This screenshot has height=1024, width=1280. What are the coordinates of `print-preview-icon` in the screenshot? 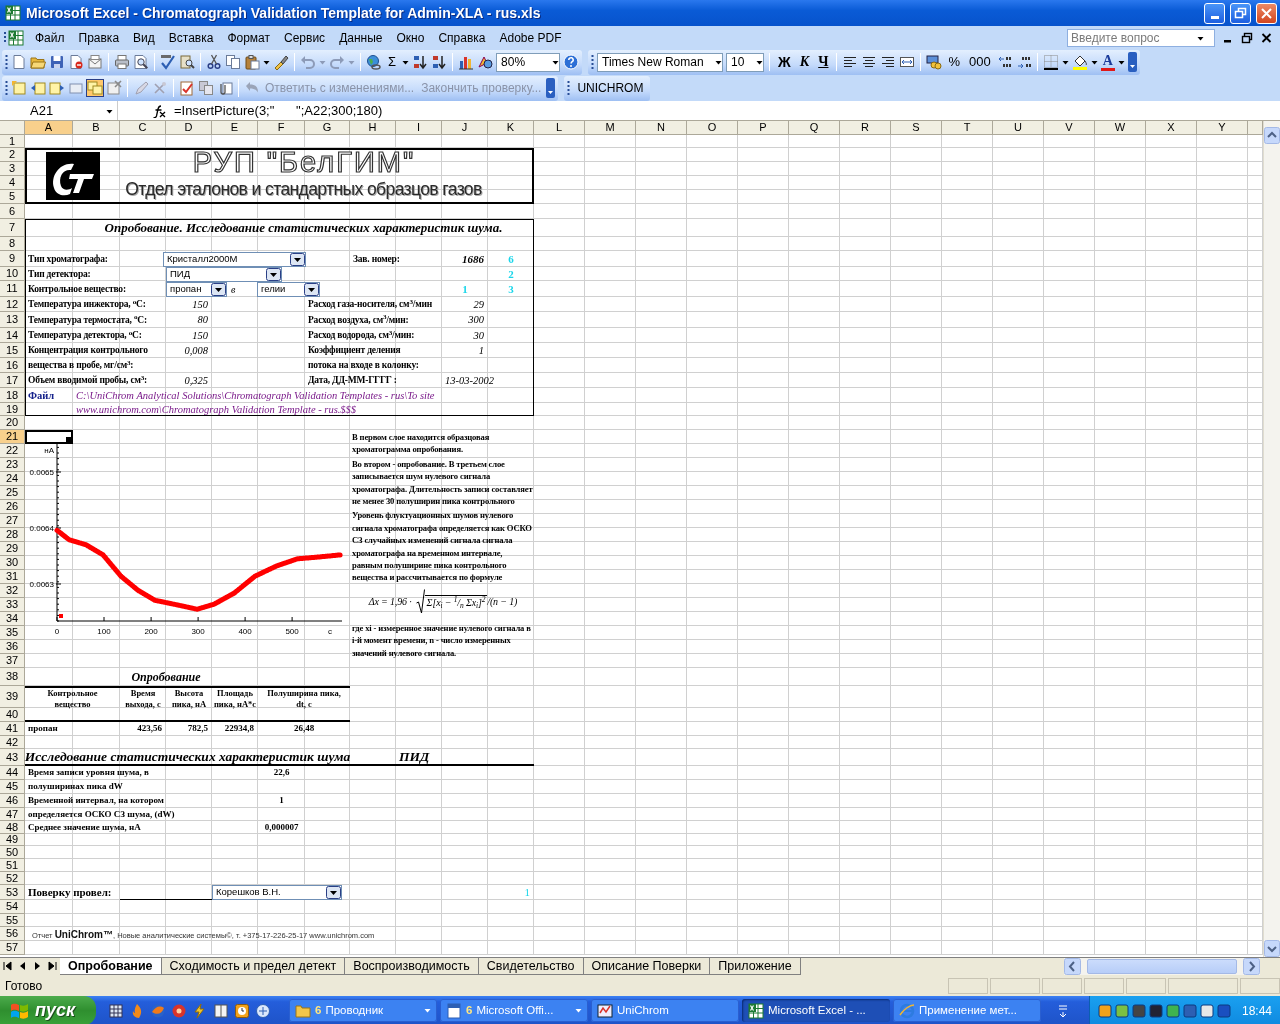 It's located at (141, 62).